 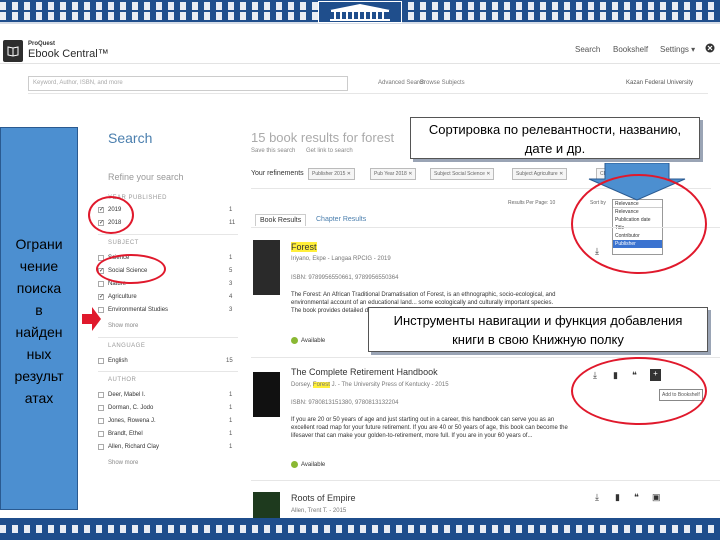 What do you see at coordinates (587, 49) in the screenshot?
I see `nav-search: Search` at bounding box center [587, 49].